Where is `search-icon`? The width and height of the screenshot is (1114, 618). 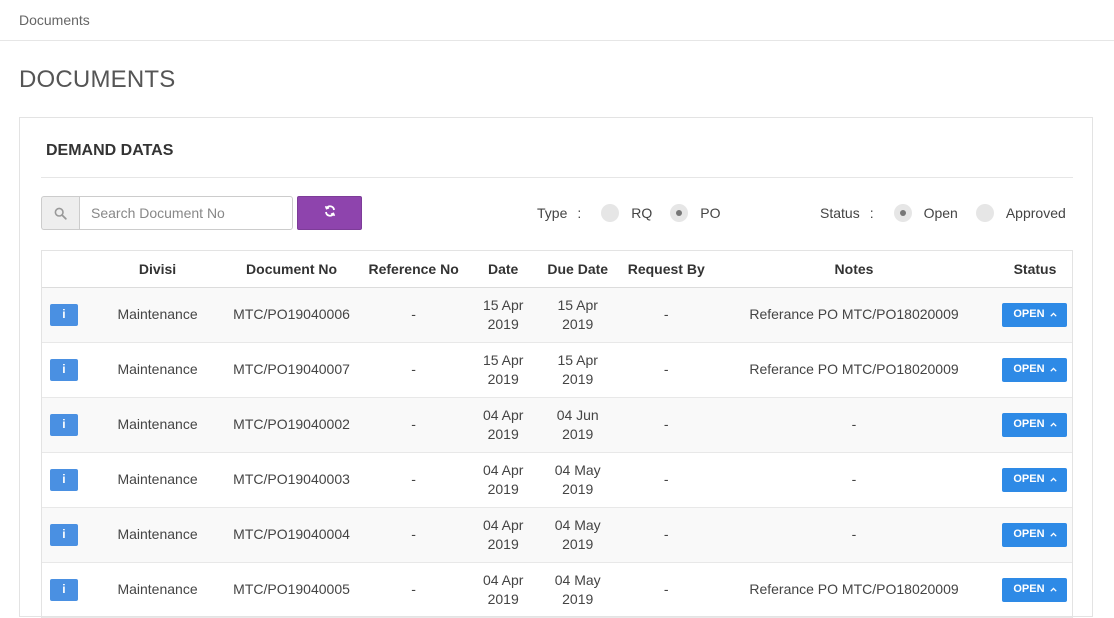 search-icon is located at coordinates (60, 213).